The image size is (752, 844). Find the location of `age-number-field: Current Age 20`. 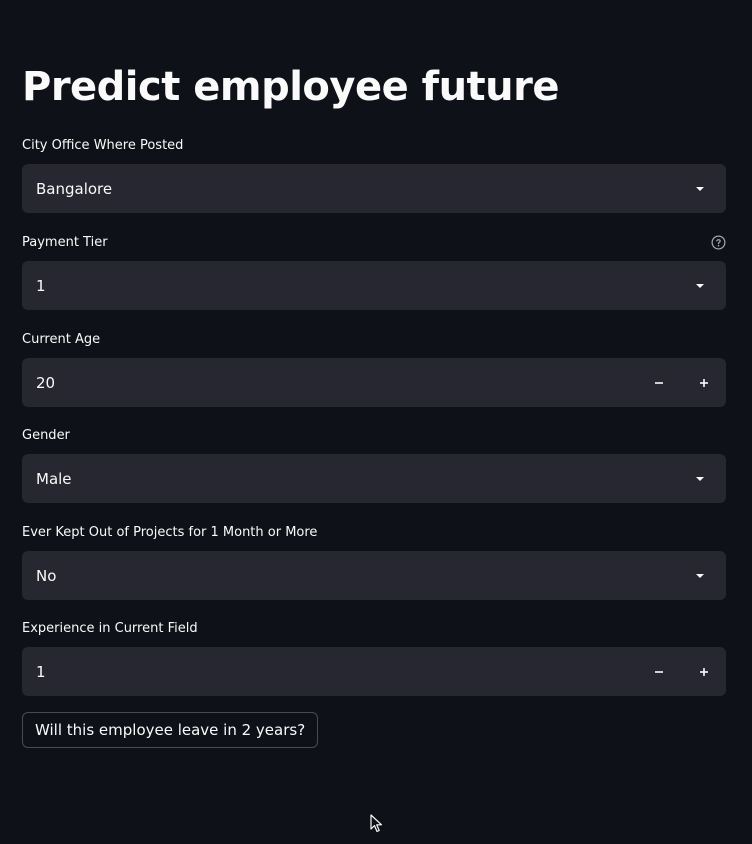

age-number-field: Current Age 20 is located at coordinates (374, 368).